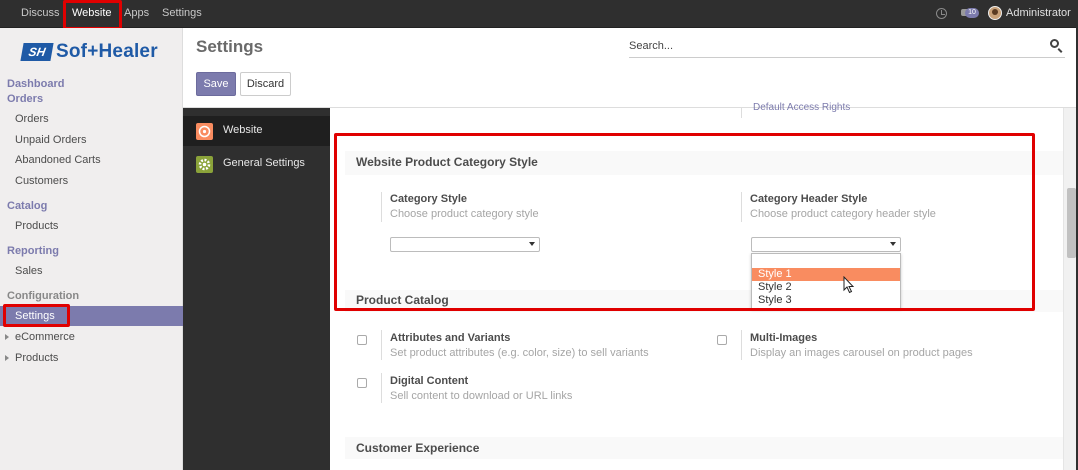 The width and height of the screenshot is (1078, 470). I want to click on activity-clock-icon, so click(941, 13).